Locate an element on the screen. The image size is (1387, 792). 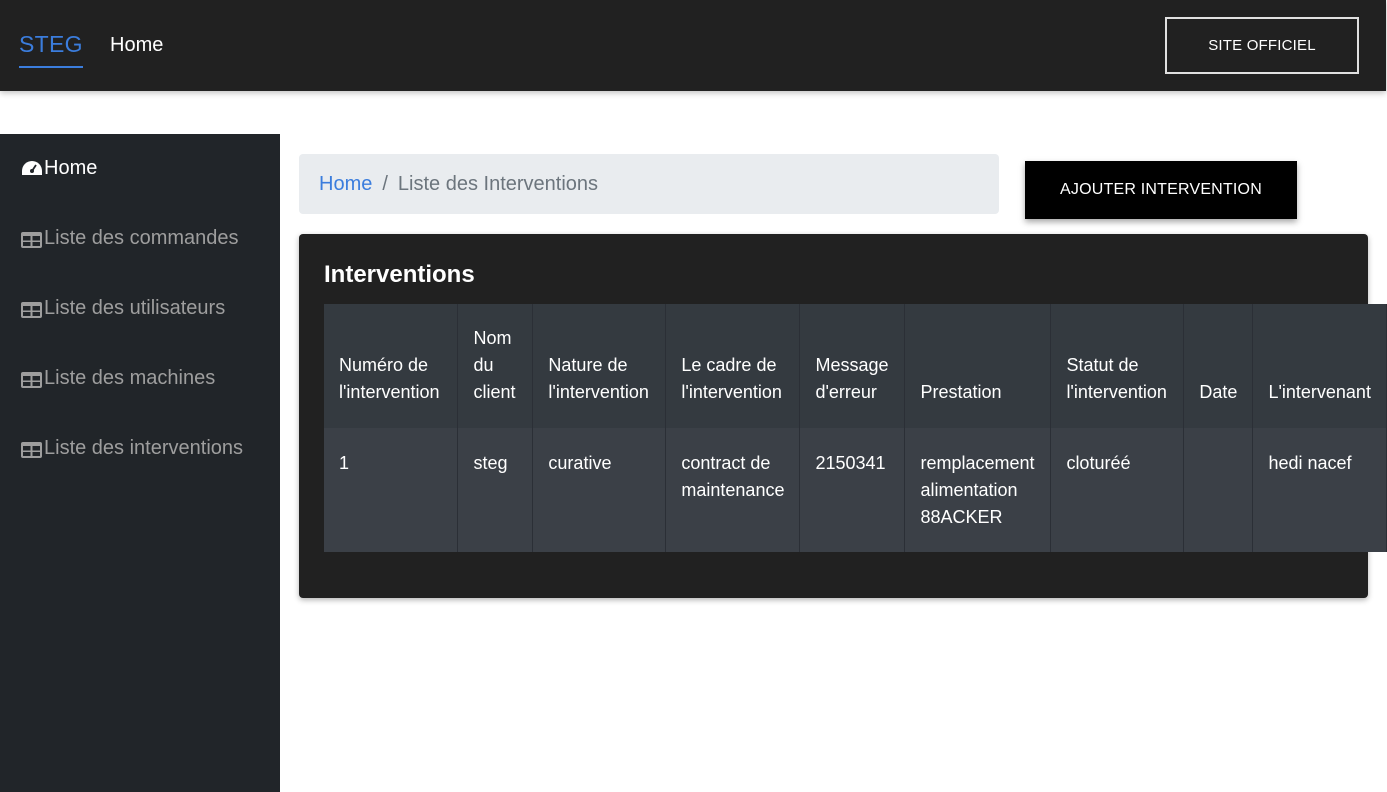
sidebar-item-label: Home is located at coordinates (71, 168).